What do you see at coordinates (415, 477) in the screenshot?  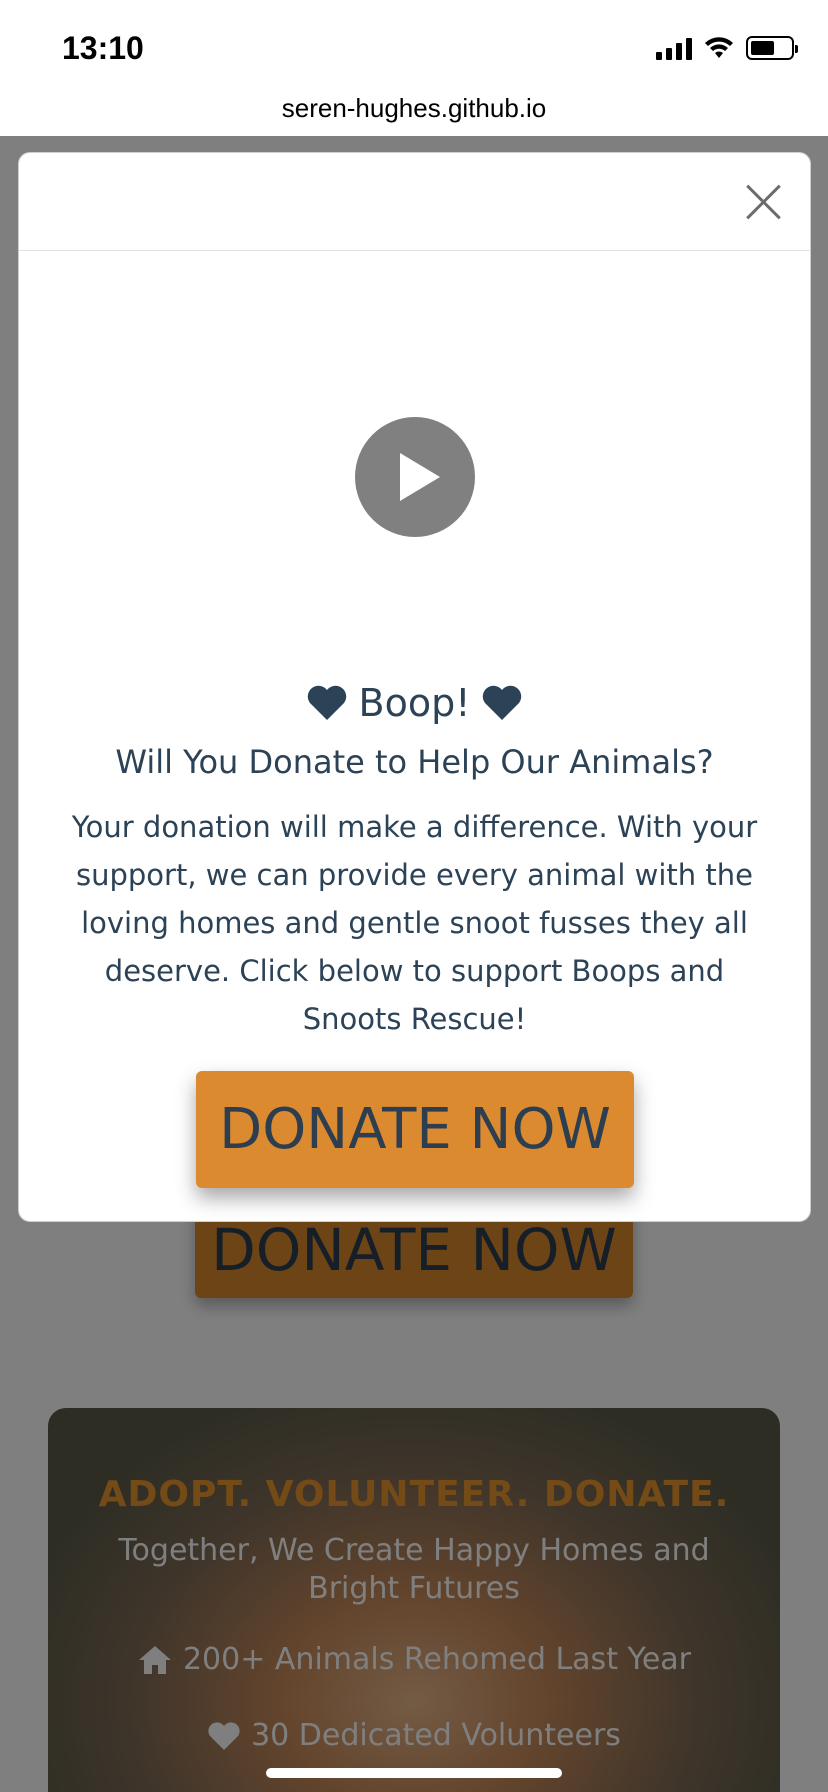 I see `play-button` at bounding box center [415, 477].